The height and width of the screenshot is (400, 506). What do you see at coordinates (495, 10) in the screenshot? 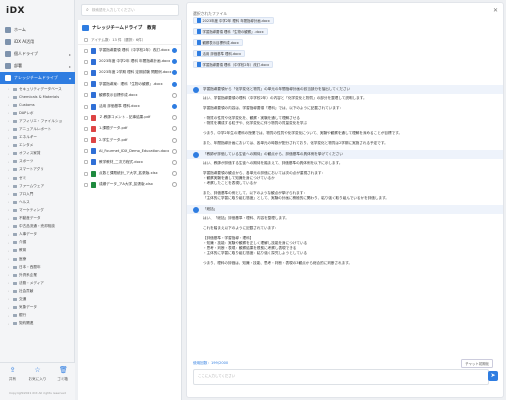
I see `close-icon: ✕` at bounding box center [495, 10].